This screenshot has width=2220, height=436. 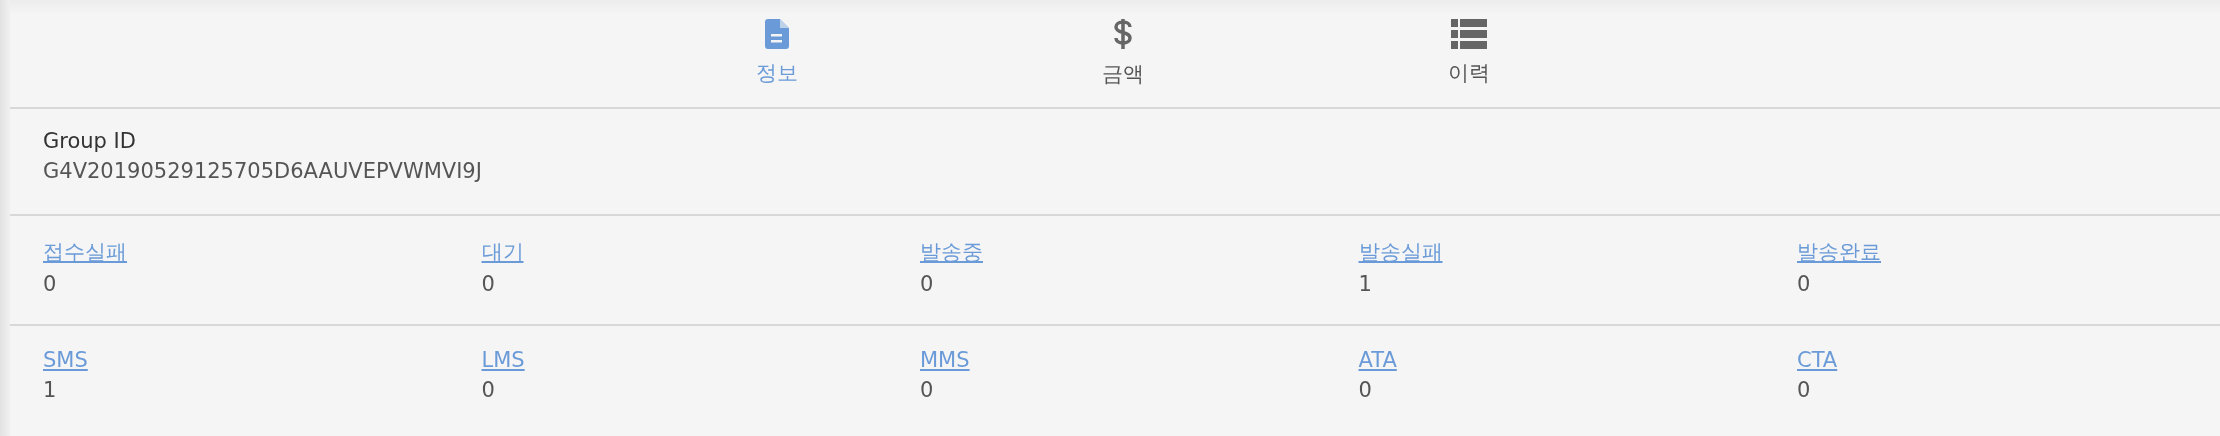 What do you see at coordinates (776, 34) in the screenshot?
I see `document-icon` at bounding box center [776, 34].